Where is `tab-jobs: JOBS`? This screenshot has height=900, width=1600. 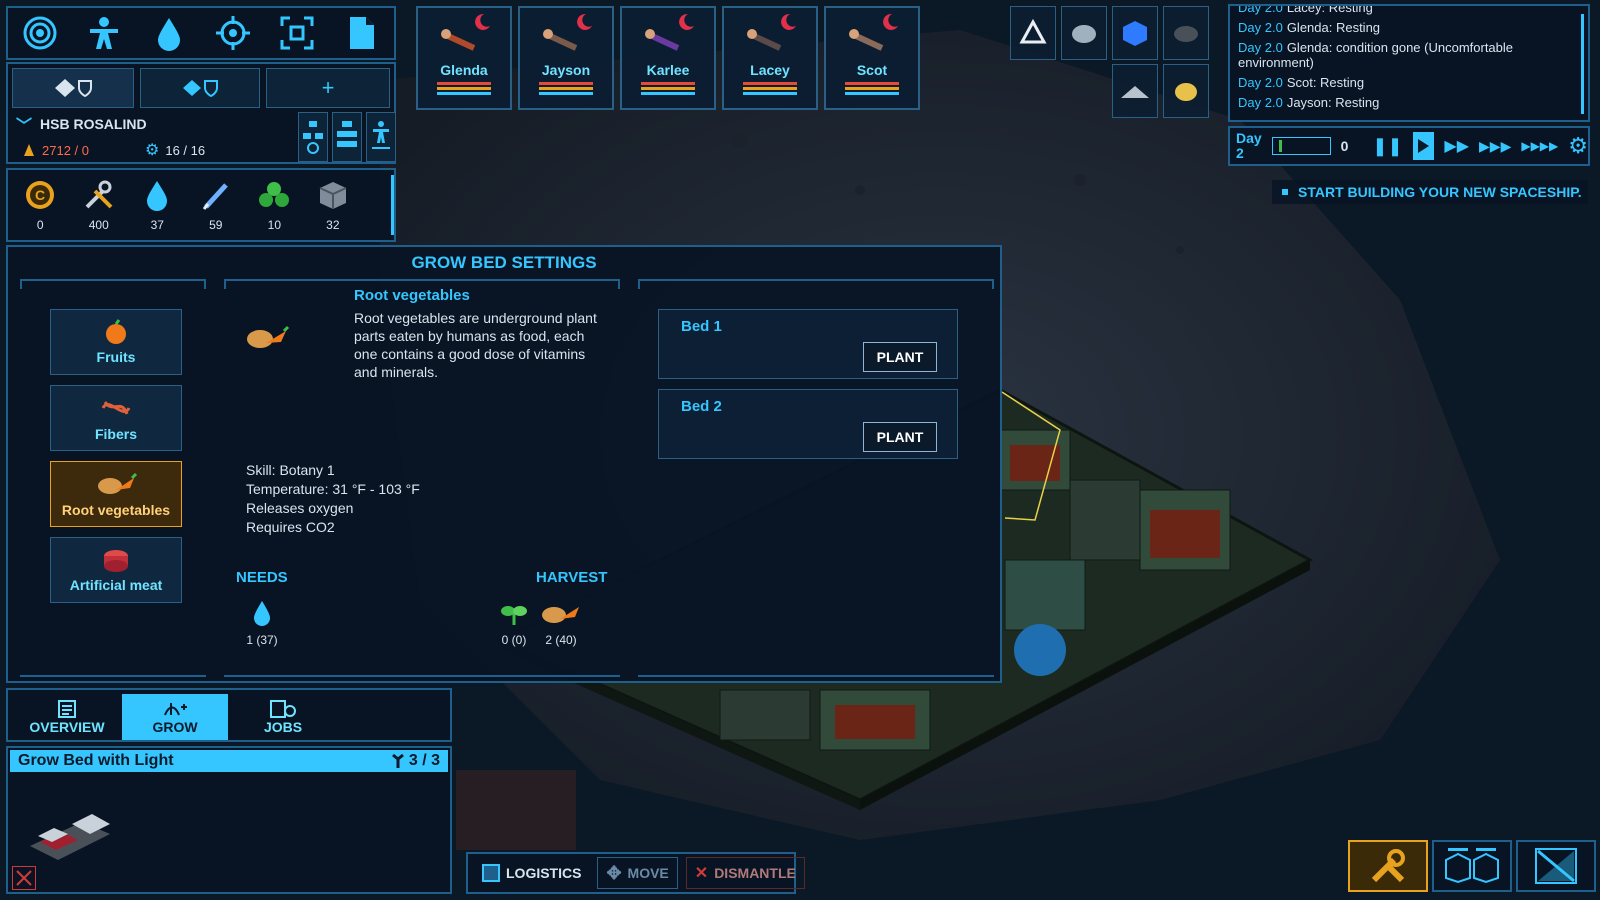
tab-jobs: JOBS is located at coordinates (283, 717).